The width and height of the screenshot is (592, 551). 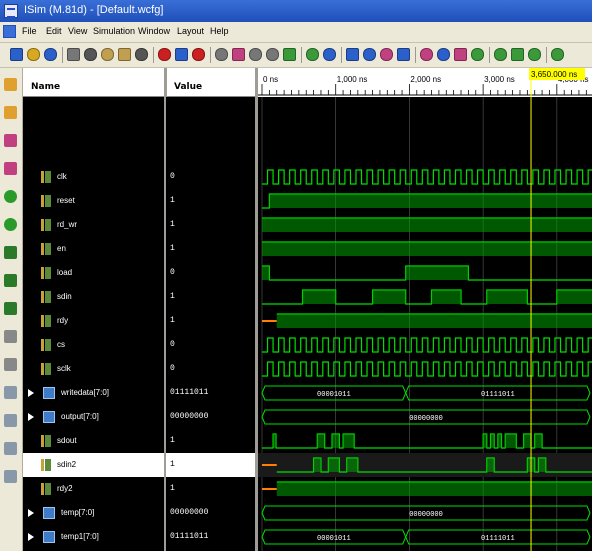 I want to click on ruler-label: 0 ns, so click(x=270, y=79).